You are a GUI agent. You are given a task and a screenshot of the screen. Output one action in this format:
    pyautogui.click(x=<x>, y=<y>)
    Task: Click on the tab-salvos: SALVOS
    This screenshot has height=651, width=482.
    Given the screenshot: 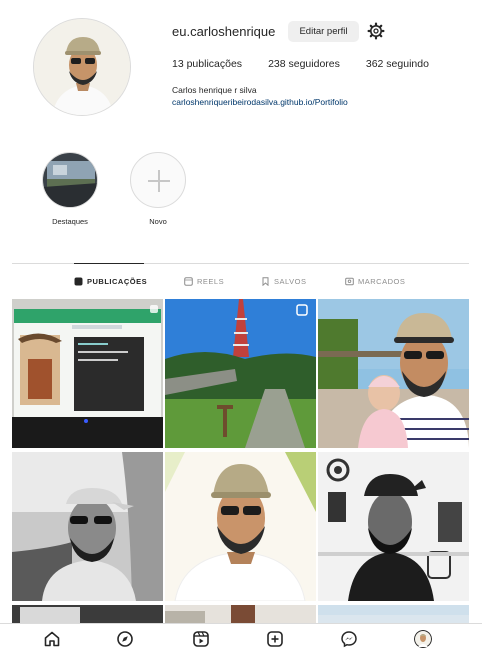 What is the action you would take?
    pyautogui.click(x=284, y=282)
    